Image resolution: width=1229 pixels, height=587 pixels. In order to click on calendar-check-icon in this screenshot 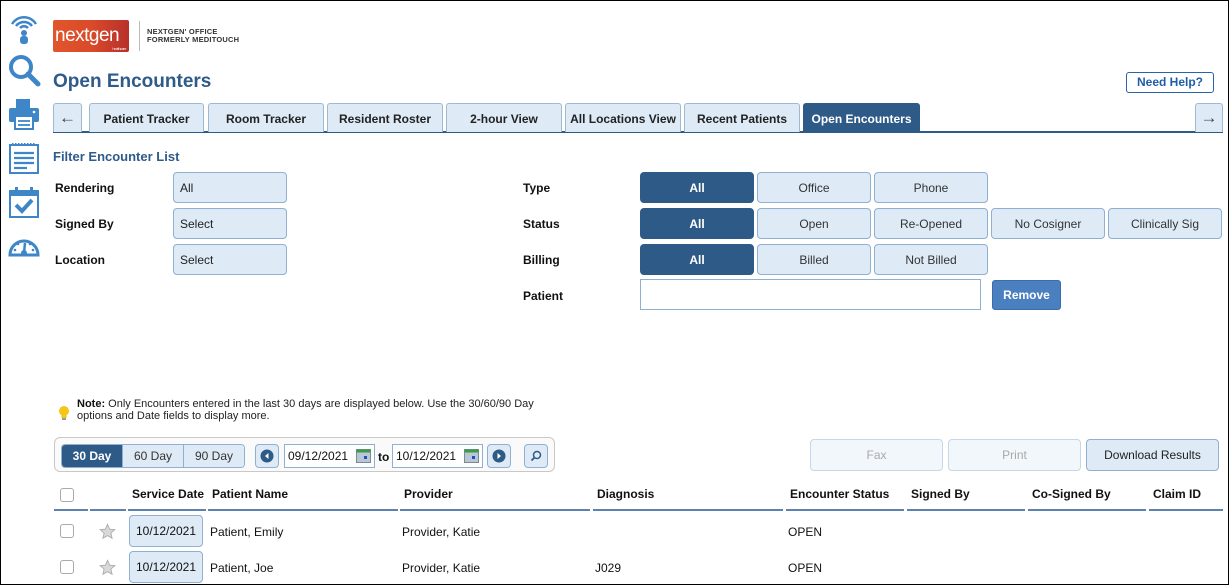, I will do `click(24, 202)`.